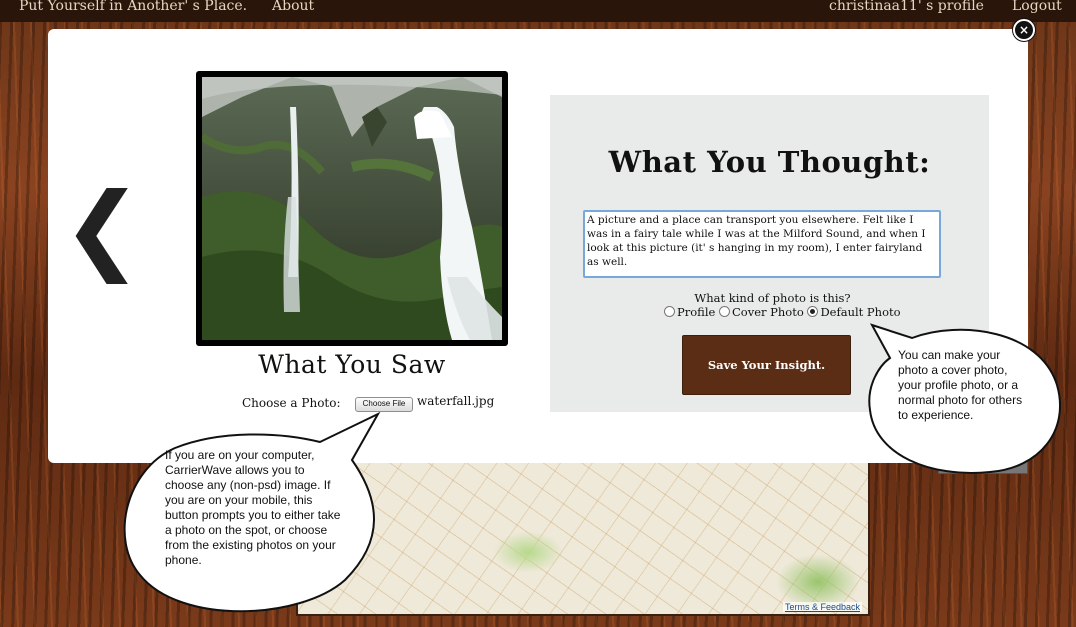 Image resolution: width=1076 pixels, height=627 pixels. Describe the element at coordinates (384, 404) in the screenshot. I see `choose-file-button: Choose File` at that location.